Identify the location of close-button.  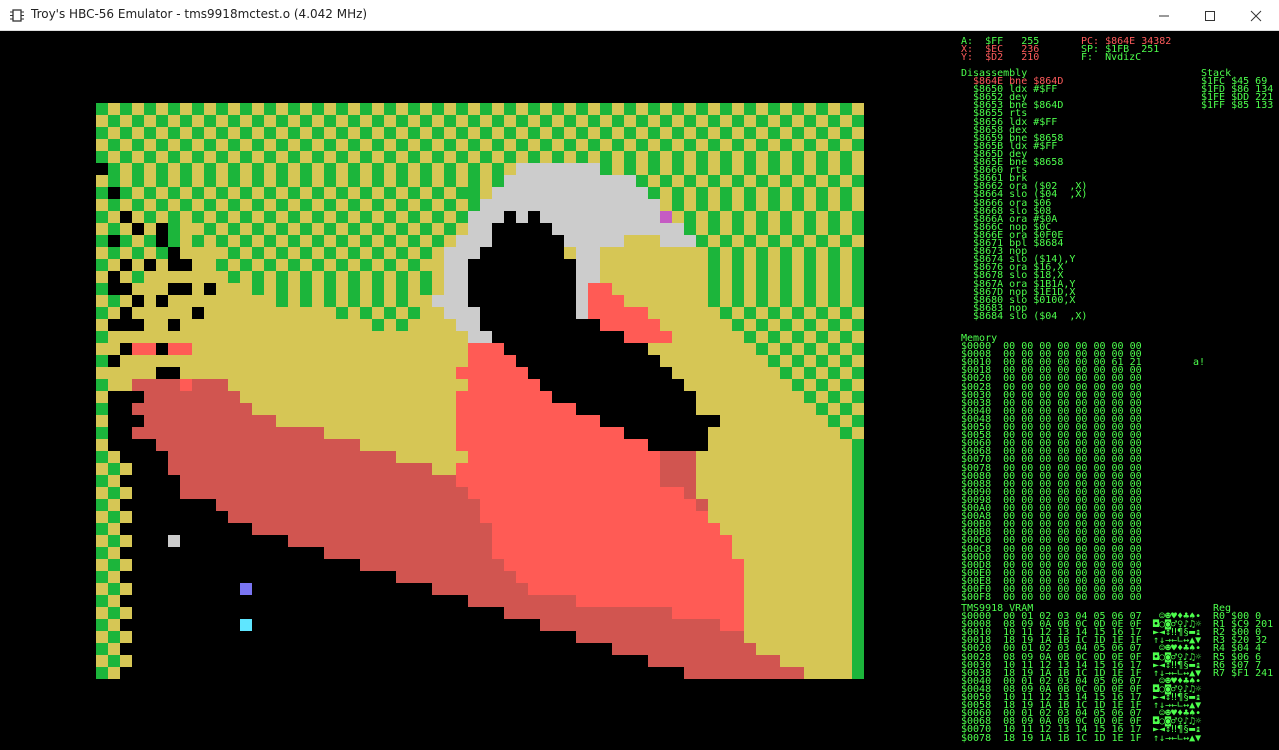
(1256, 15).